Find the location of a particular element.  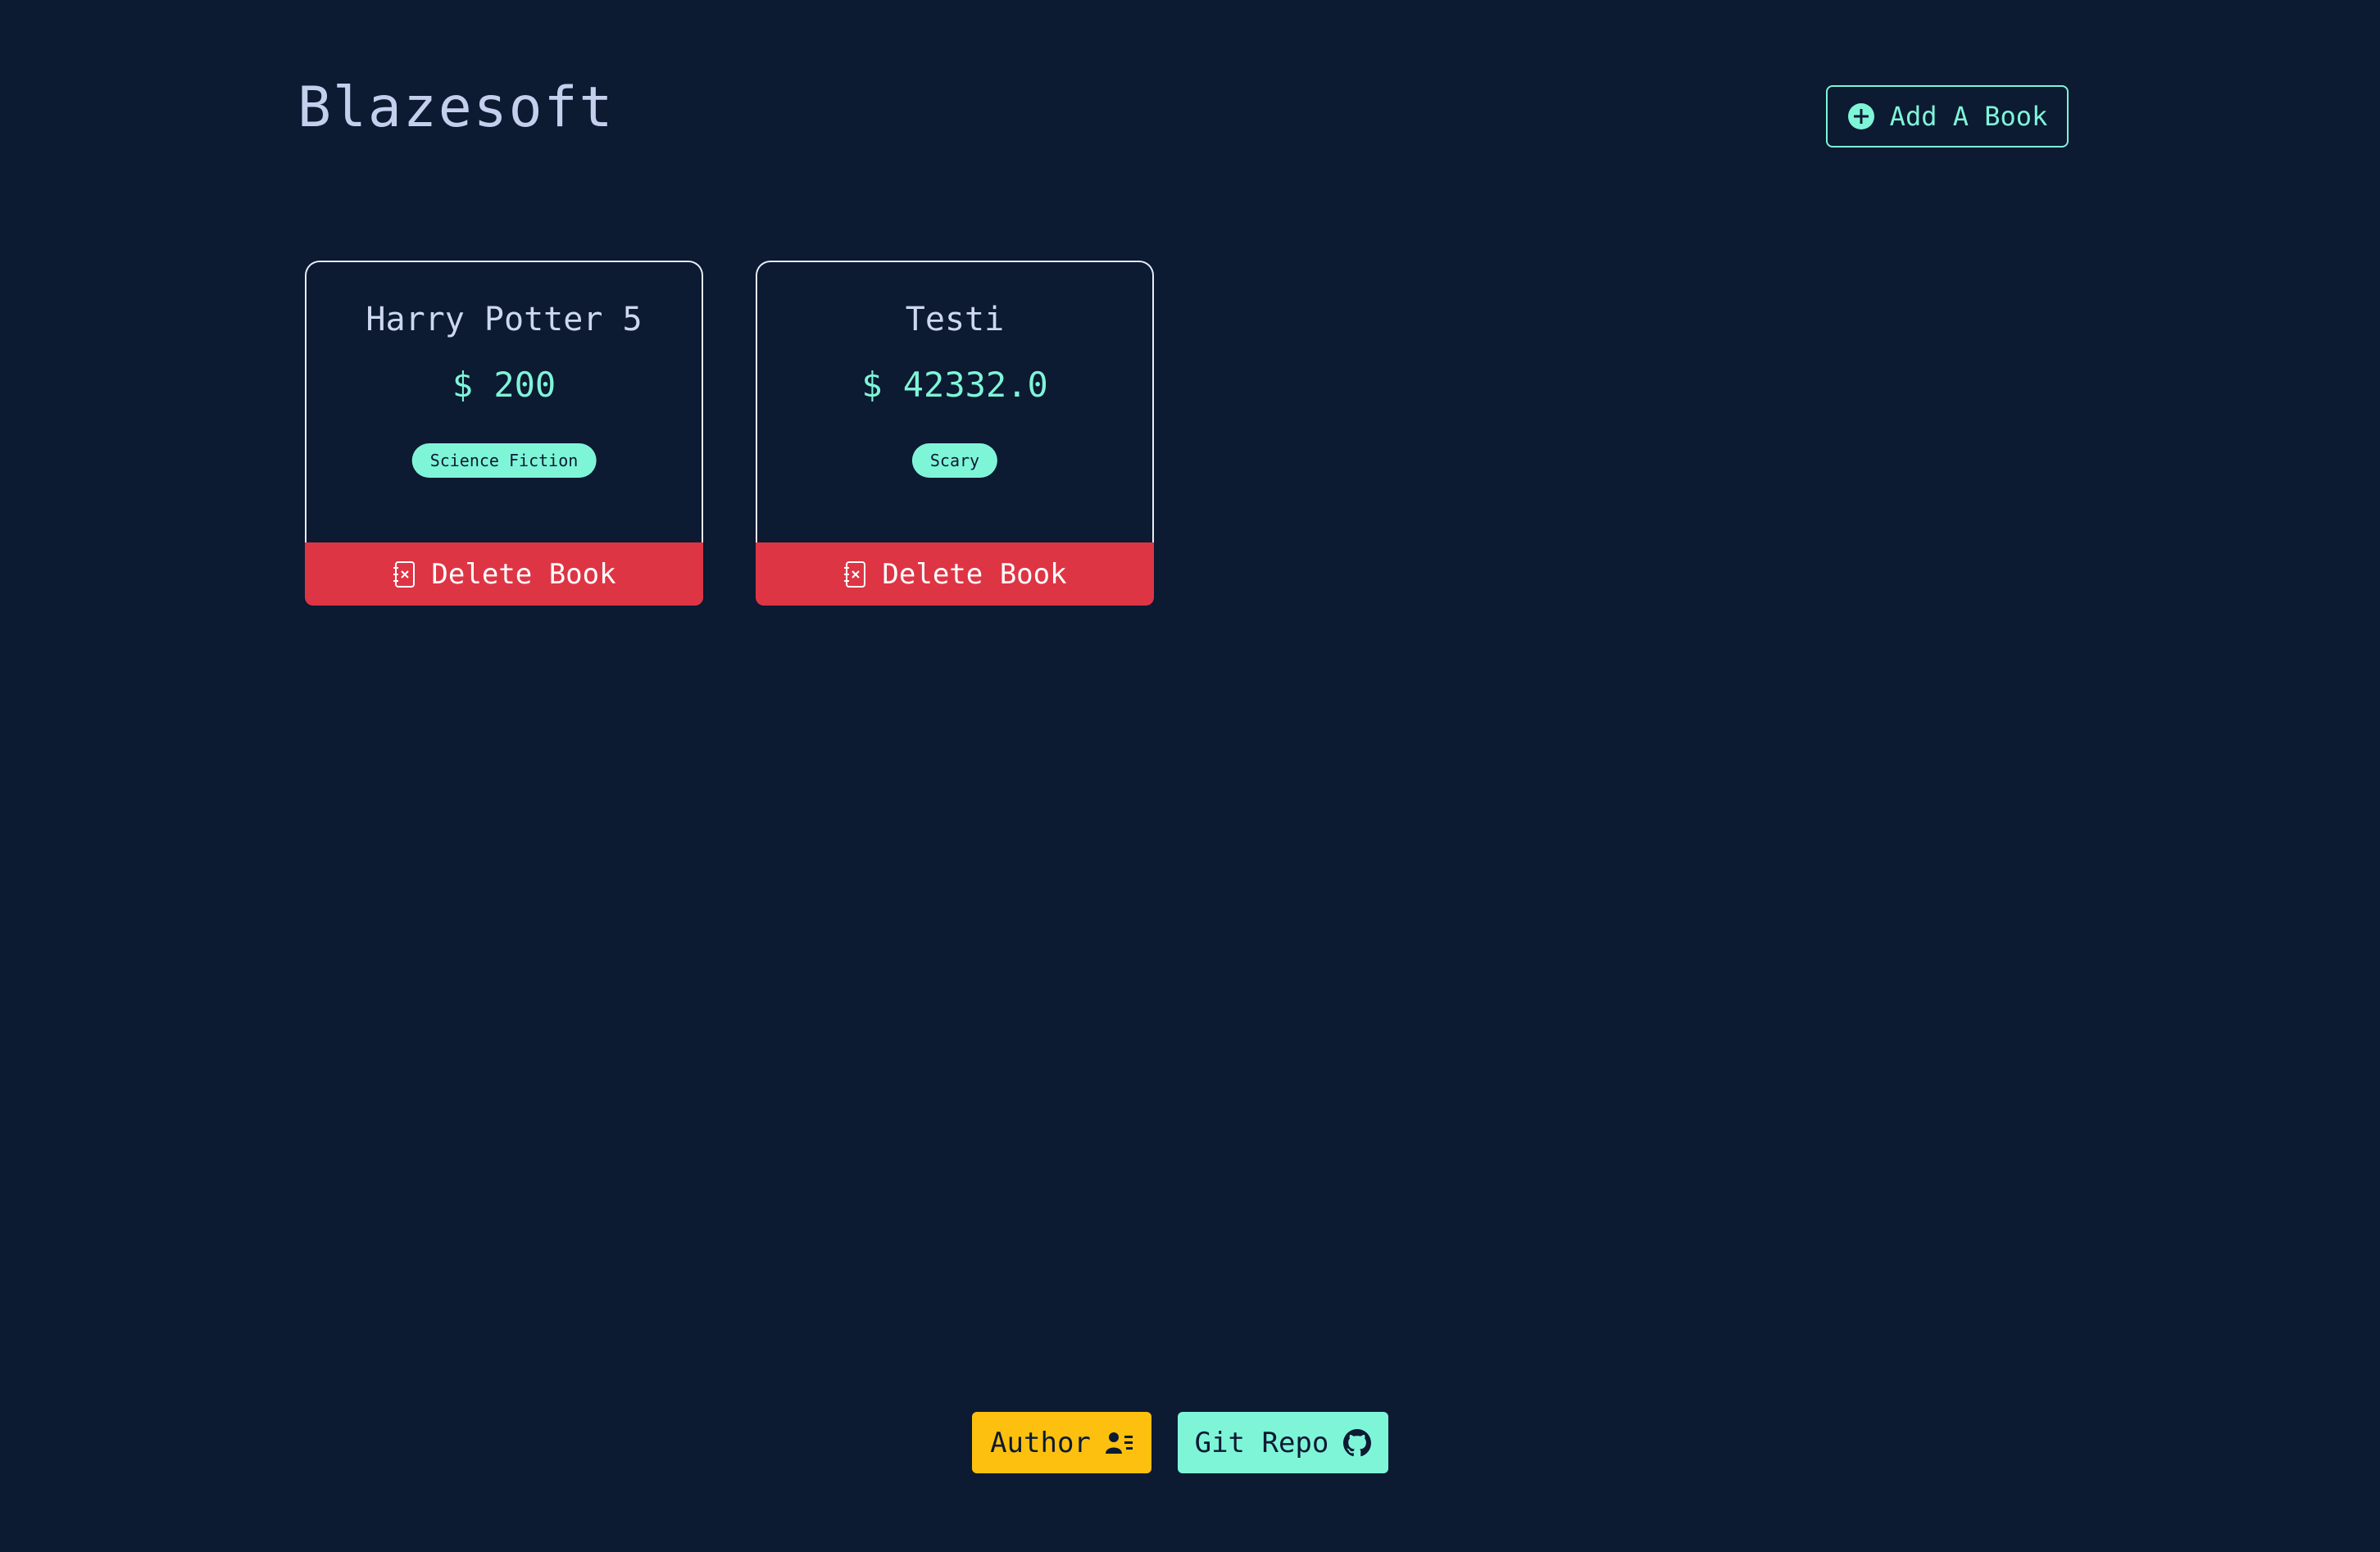

git-repo-label: Git Repo is located at coordinates (1262, 1442).